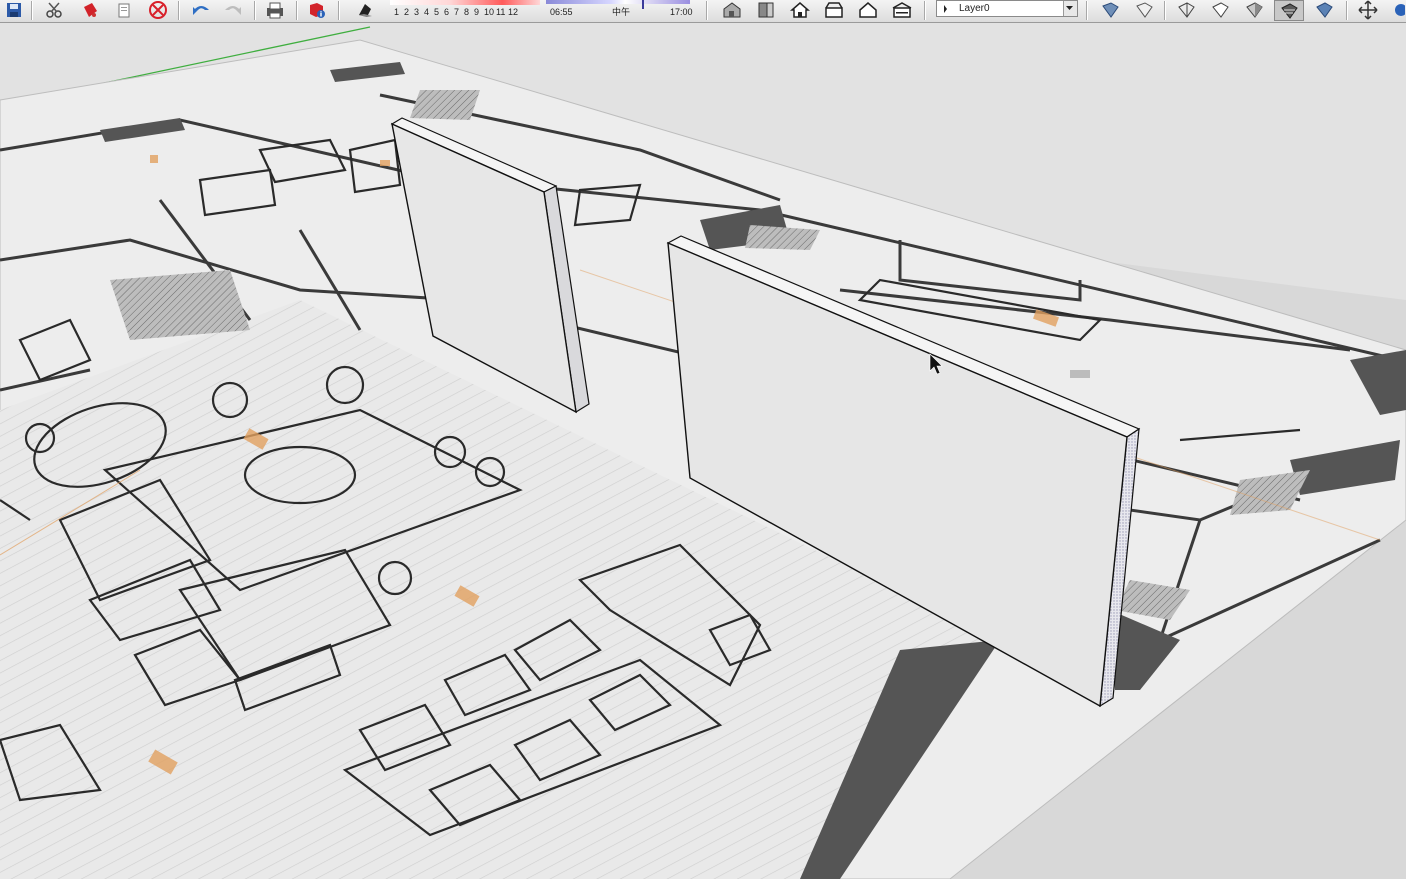  I want to click on time-start-label: 06:55, so click(561, 12).